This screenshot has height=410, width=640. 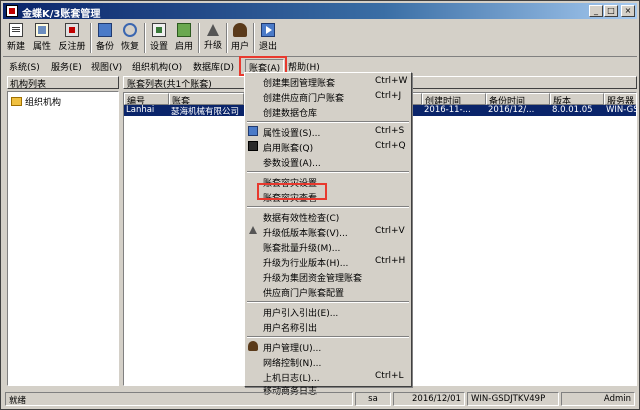 What do you see at coordinates (328, 217) in the screenshot?
I see `menu-item-data-validity-check: 数据有效性检查(C)` at bounding box center [328, 217].